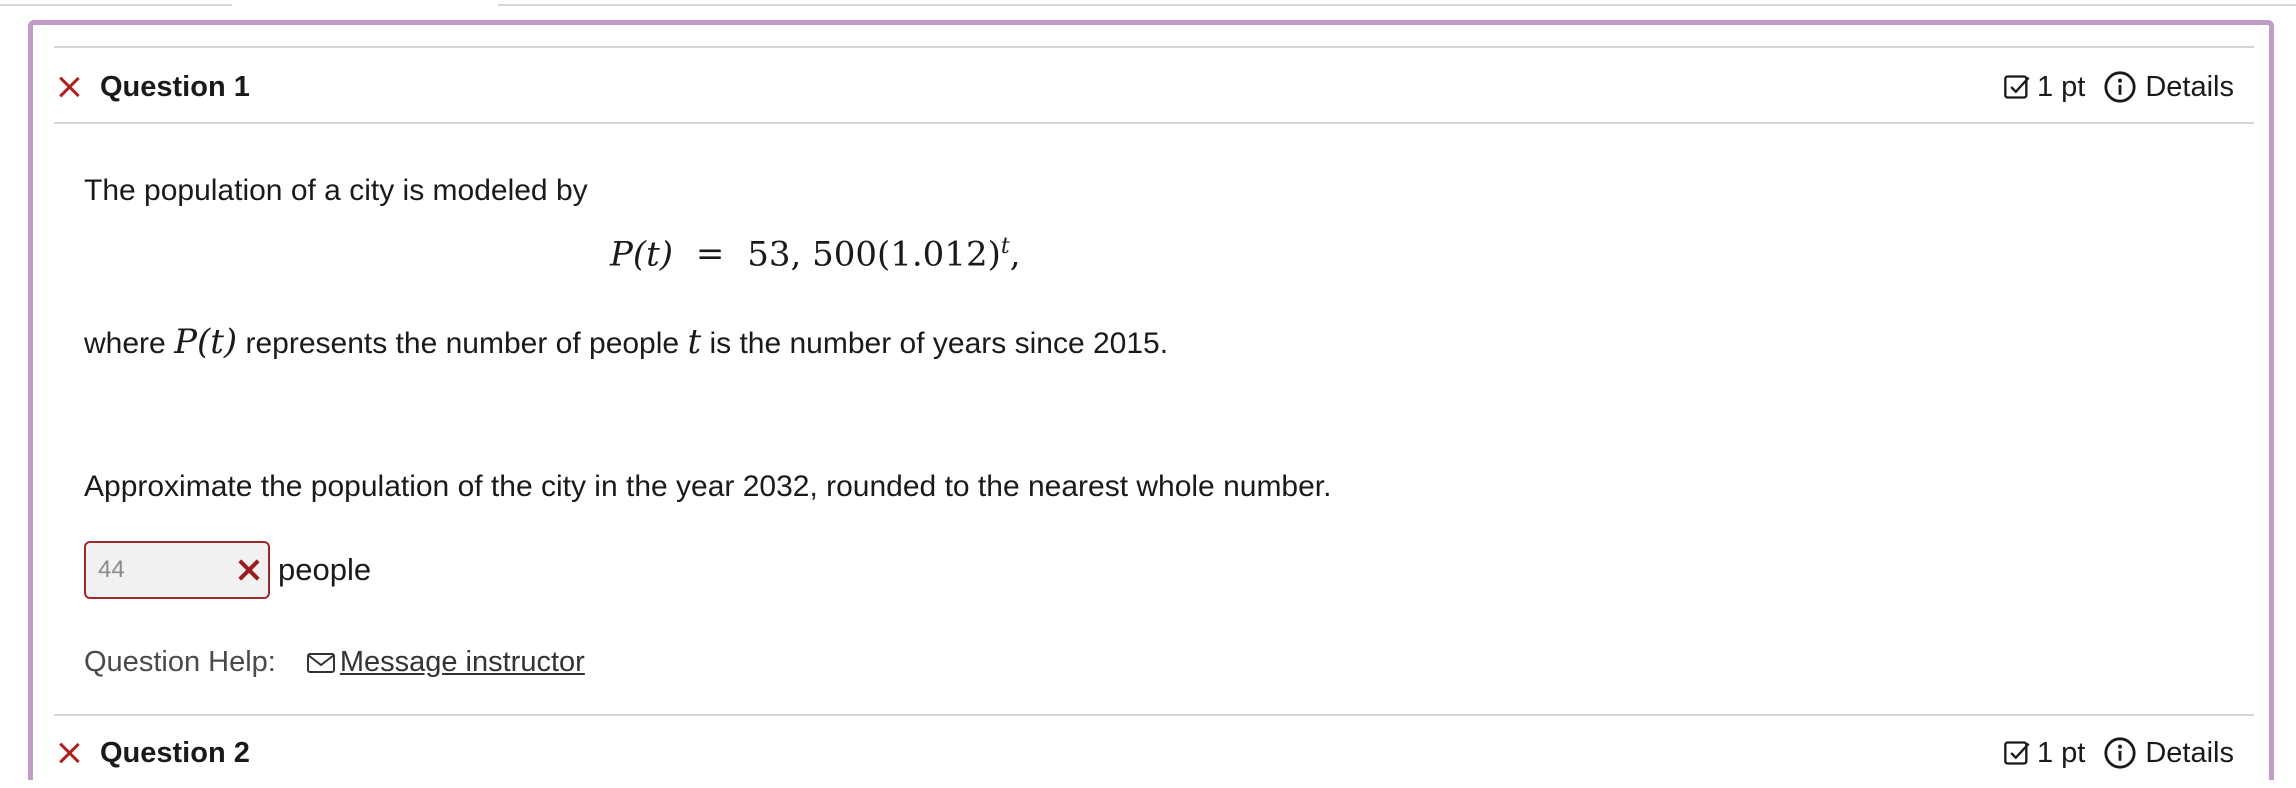  I want to click on question-help: Question Help: Message instructor, so click(334, 662).